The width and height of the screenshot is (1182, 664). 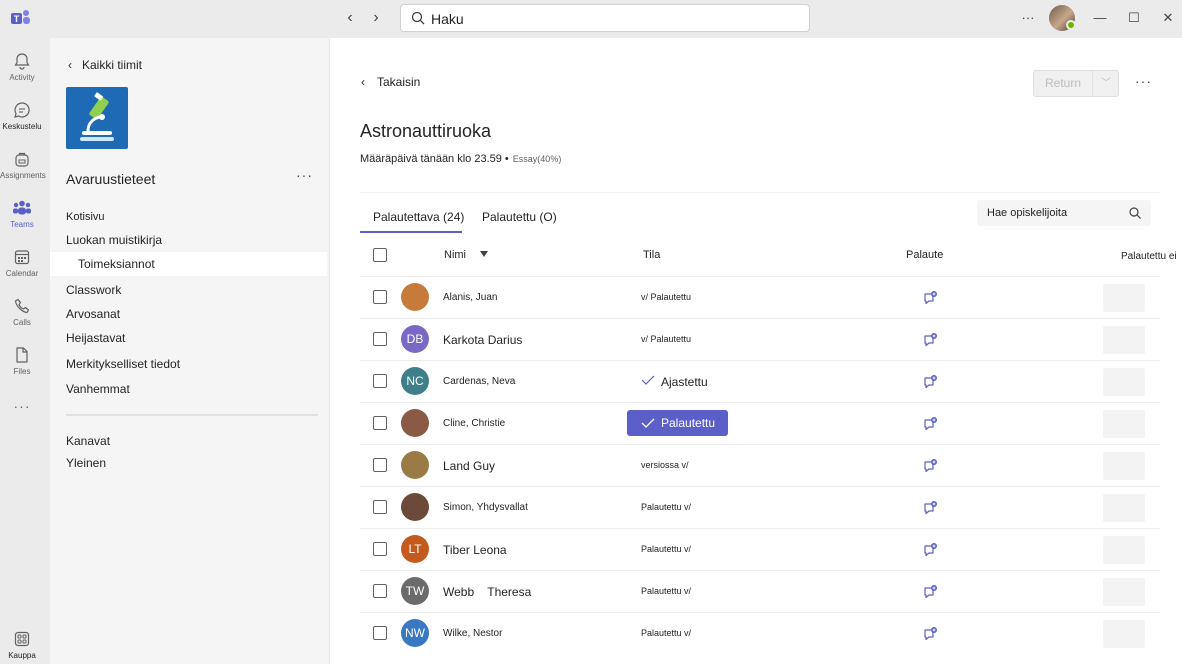 What do you see at coordinates (760, 297) in the screenshot?
I see `table-row: Alanis, Juan v/ Palautettu` at bounding box center [760, 297].